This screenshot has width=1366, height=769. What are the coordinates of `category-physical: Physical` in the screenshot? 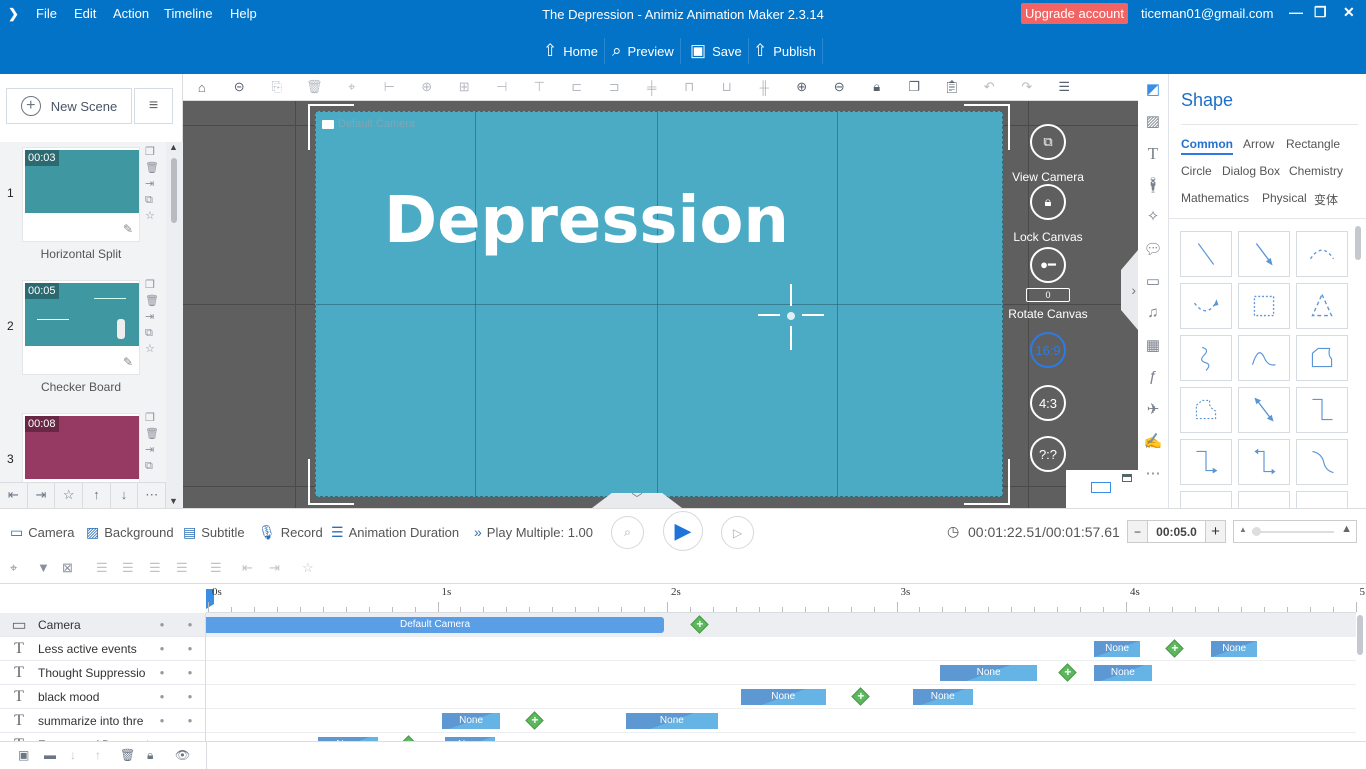 It's located at (1284, 198).